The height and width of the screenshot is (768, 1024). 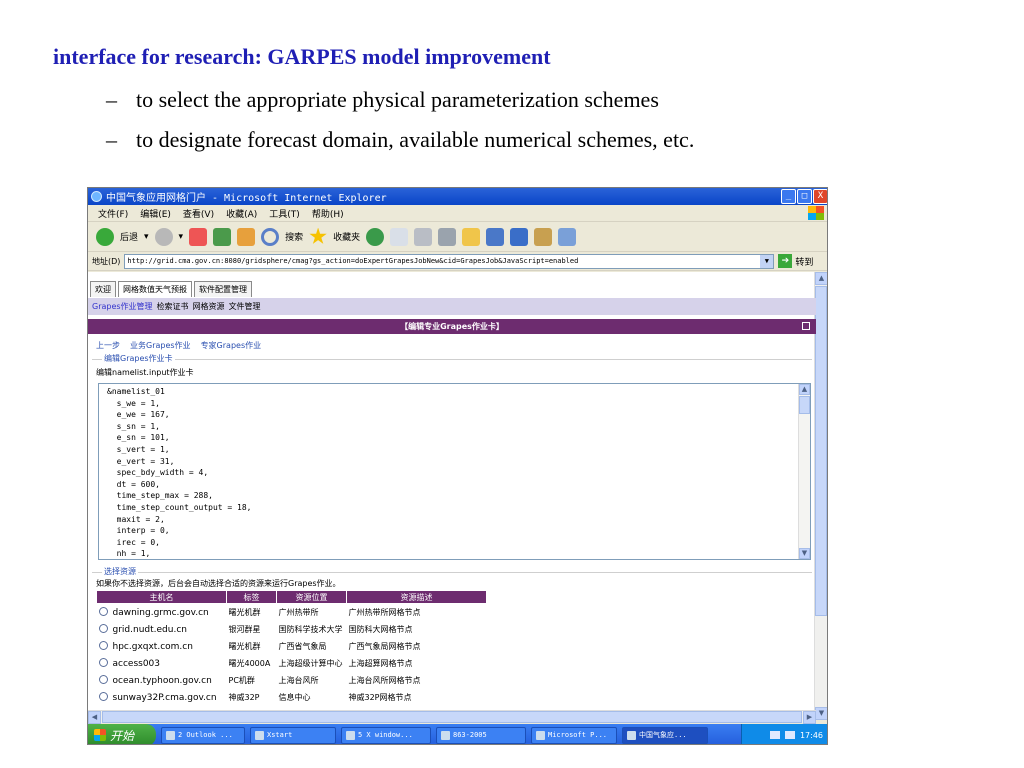 I want to click on forward-dropdown-icon: ▾, so click(x=181, y=237).